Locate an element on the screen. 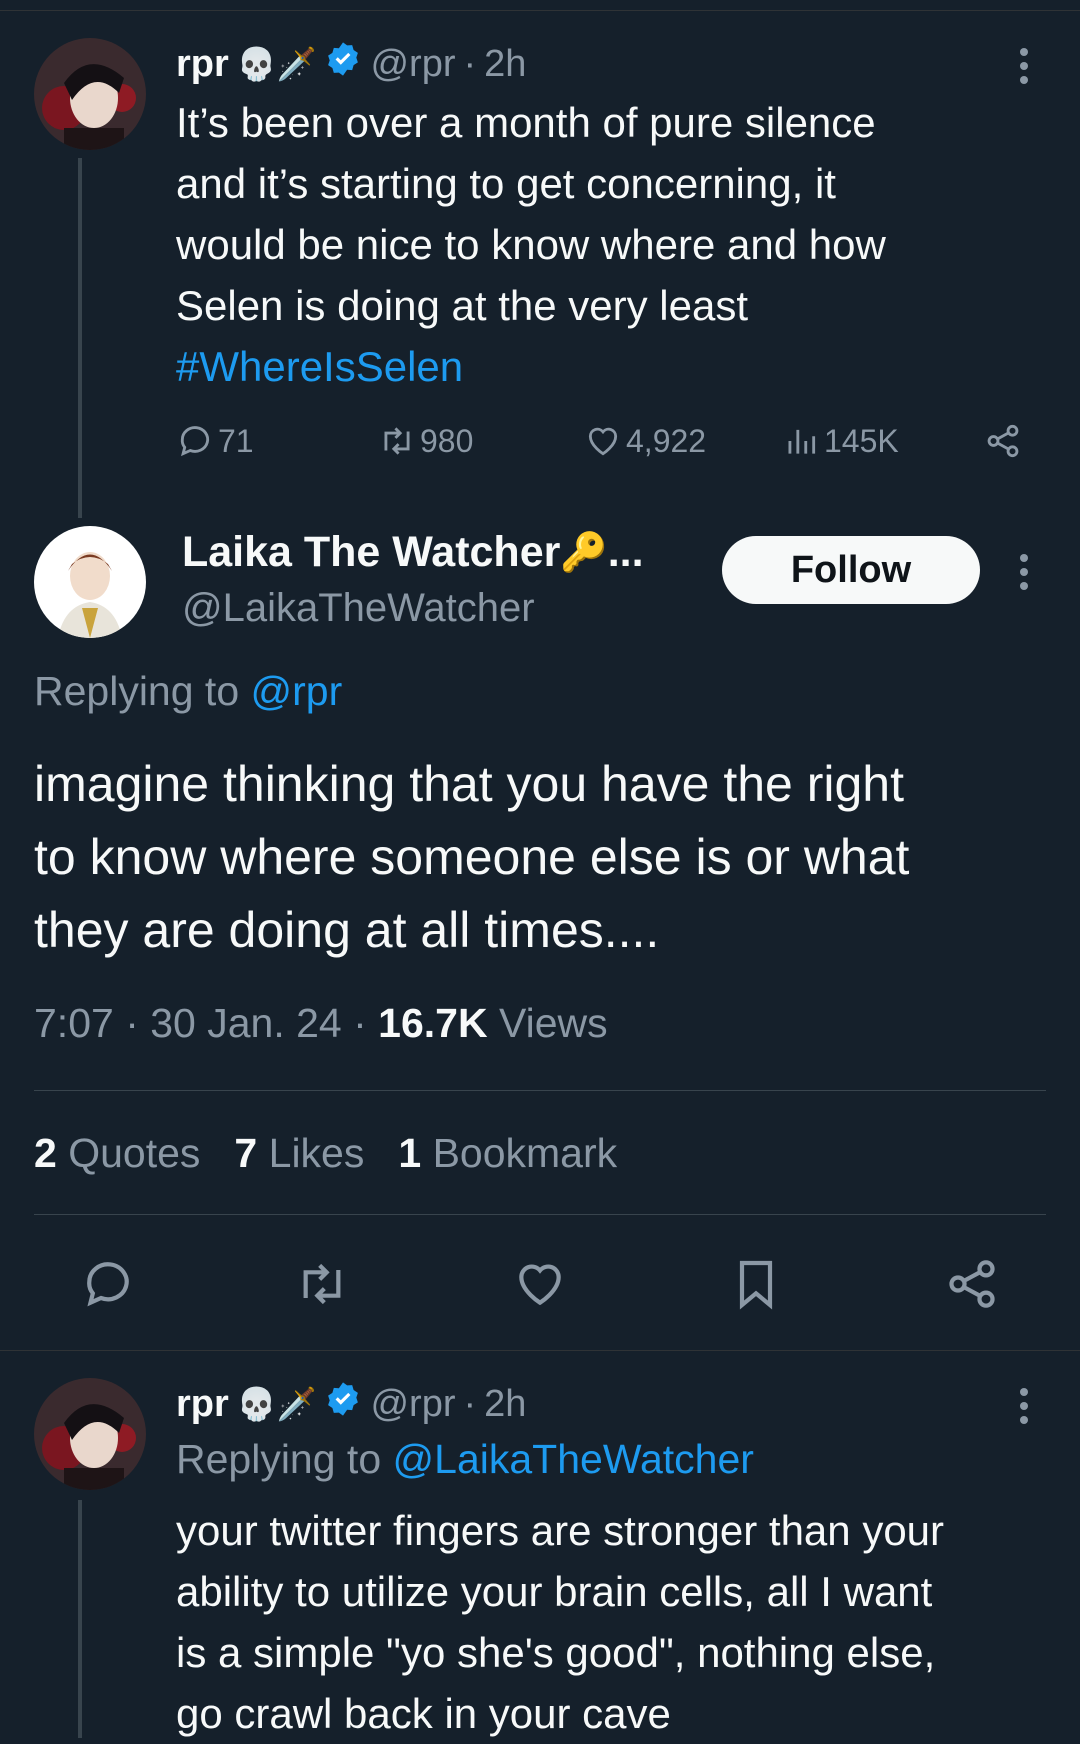 The width and height of the screenshot is (1080, 1744). hashtag-link: #WhereIsSelen is located at coordinates (616, 366).